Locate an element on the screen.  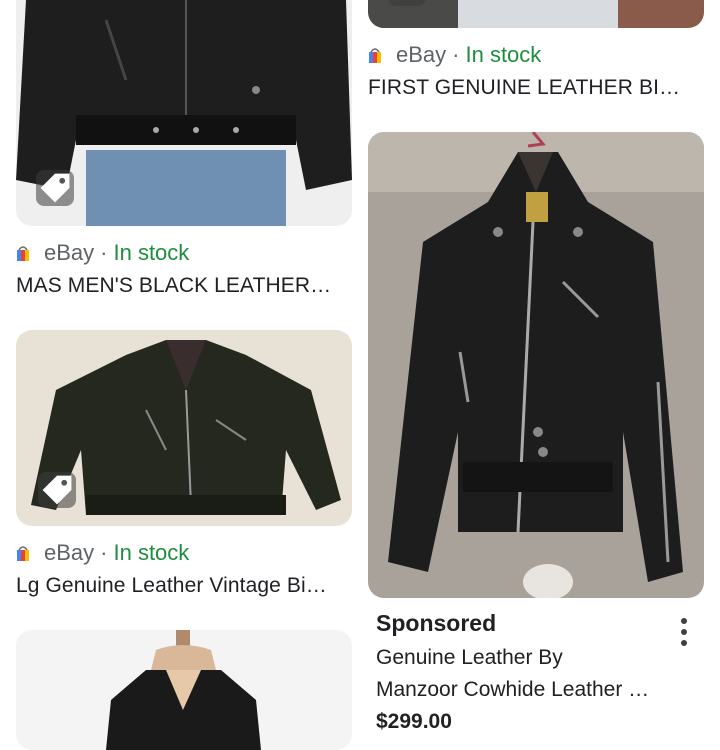
product-image-mannequin-jacket is located at coordinates (184, 690).